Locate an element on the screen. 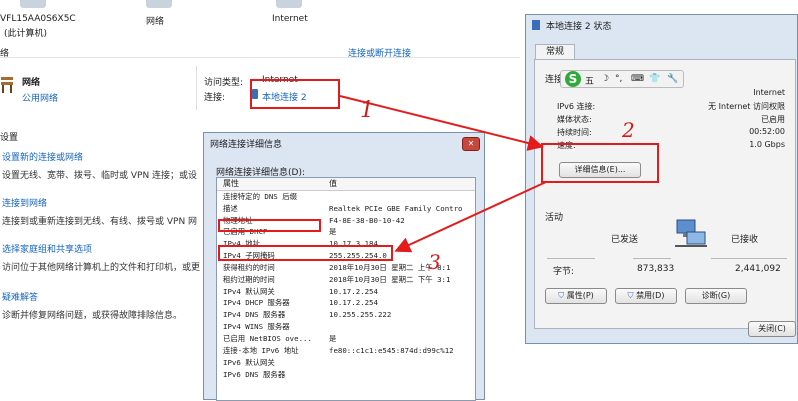  annotation-number-2: 2 is located at coordinates (628, 130).